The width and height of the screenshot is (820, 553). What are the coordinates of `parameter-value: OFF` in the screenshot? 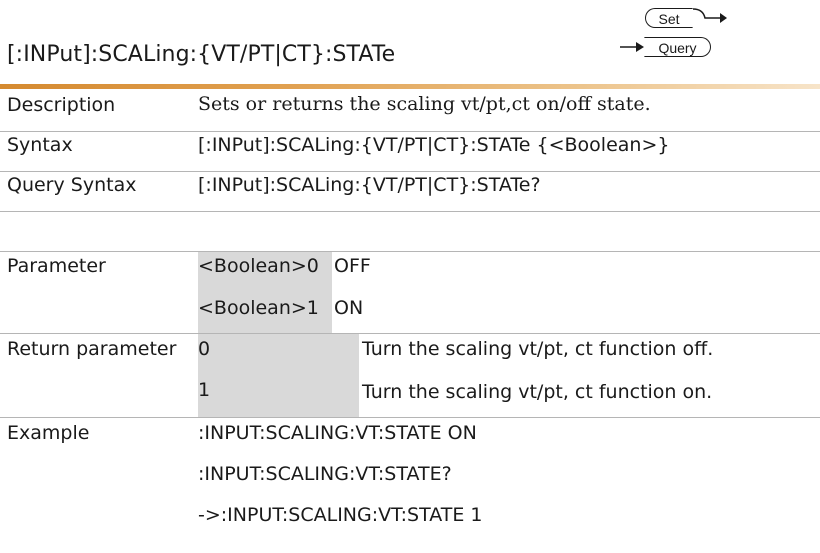 It's located at (352, 266).